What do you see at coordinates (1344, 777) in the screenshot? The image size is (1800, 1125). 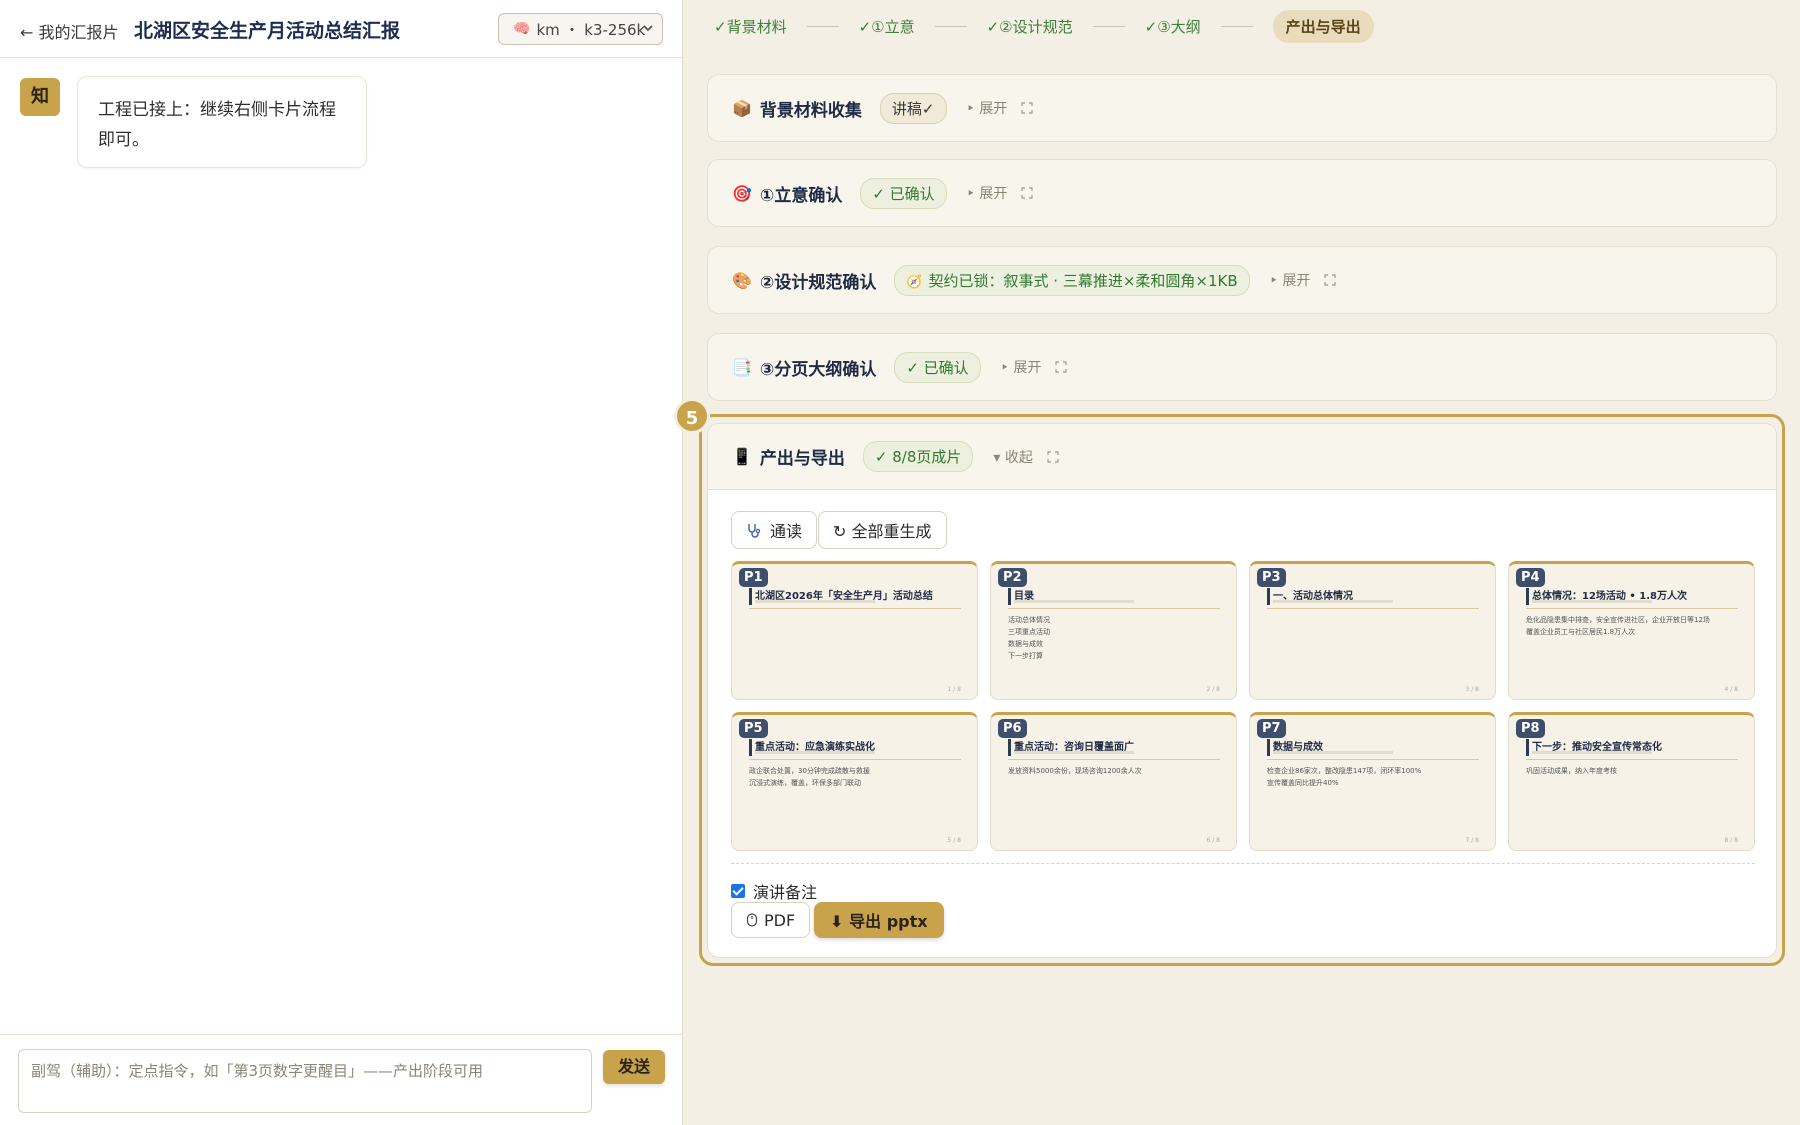 I see `slide-body: 检查企业86家次，整改隐患147项，闭环率100% 宣传覆盖同比提升40%` at bounding box center [1344, 777].